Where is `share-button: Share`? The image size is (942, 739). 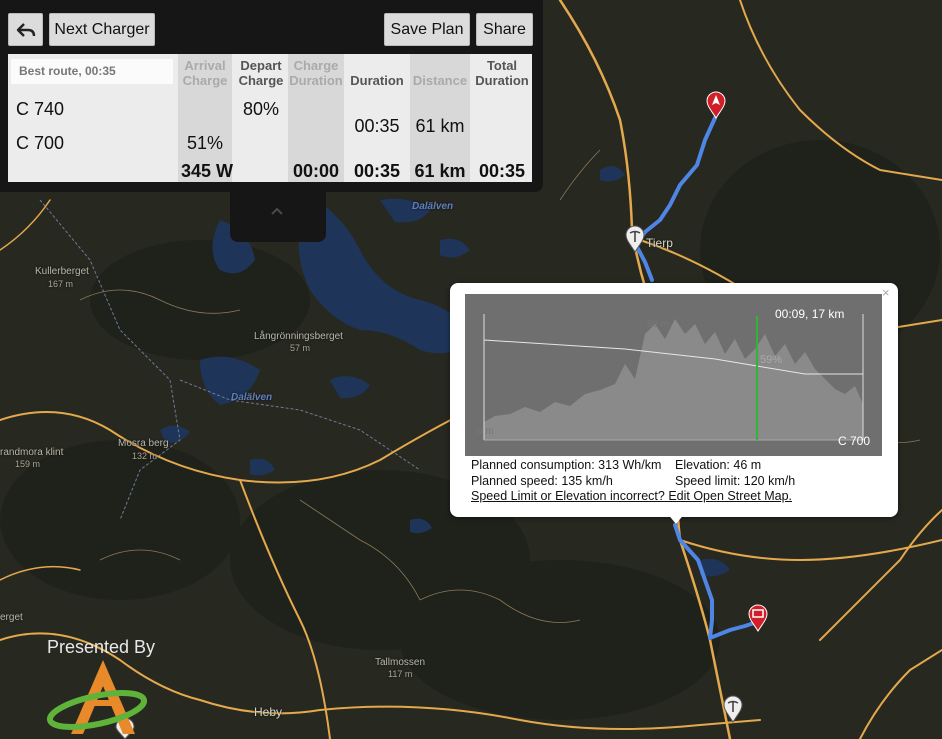
share-button: Share is located at coordinates (504, 29).